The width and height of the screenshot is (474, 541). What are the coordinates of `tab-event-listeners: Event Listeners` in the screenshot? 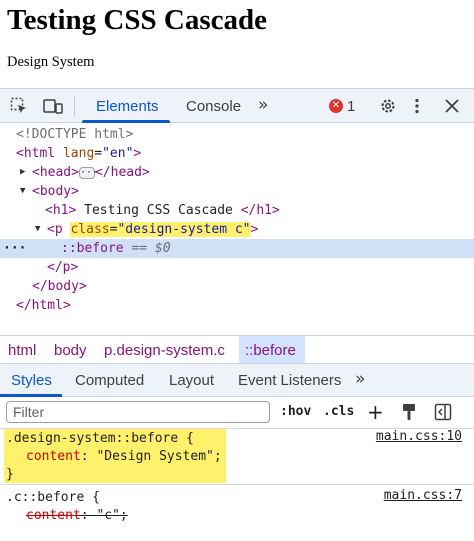 It's located at (289, 380).